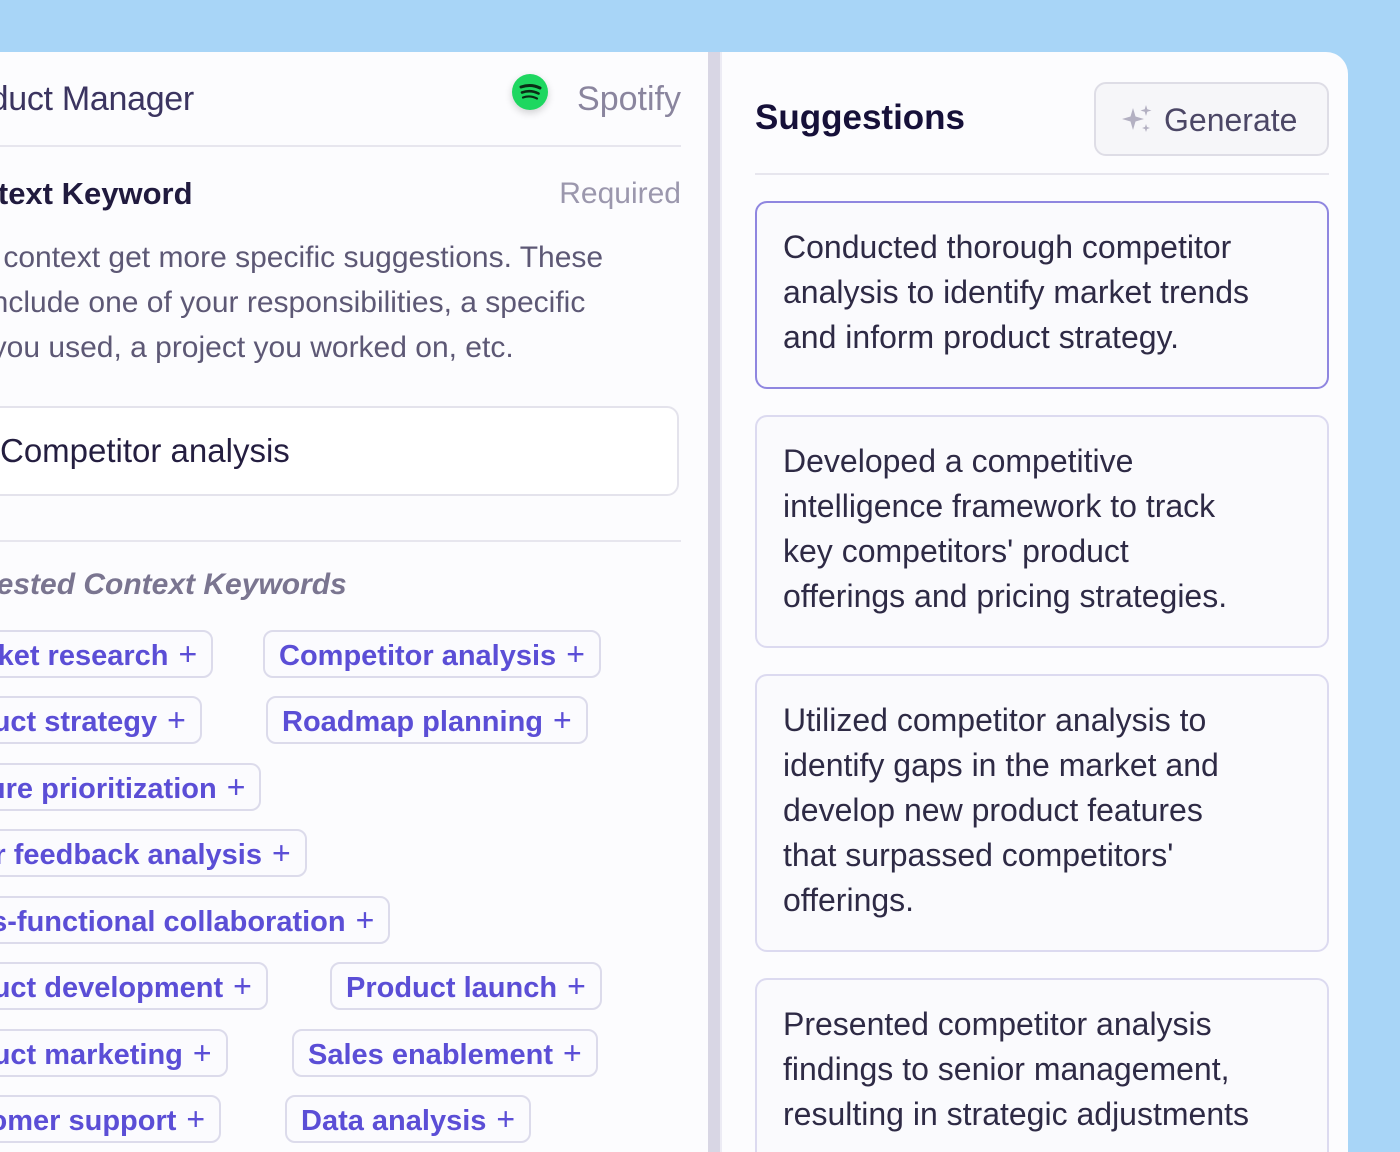 This screenshot has height=1152, width=1400. Describe the element at coordinates (1005, 596) in the screenshot. I see `suggestion-text-line: offerings and pricing strategies.` at that location.